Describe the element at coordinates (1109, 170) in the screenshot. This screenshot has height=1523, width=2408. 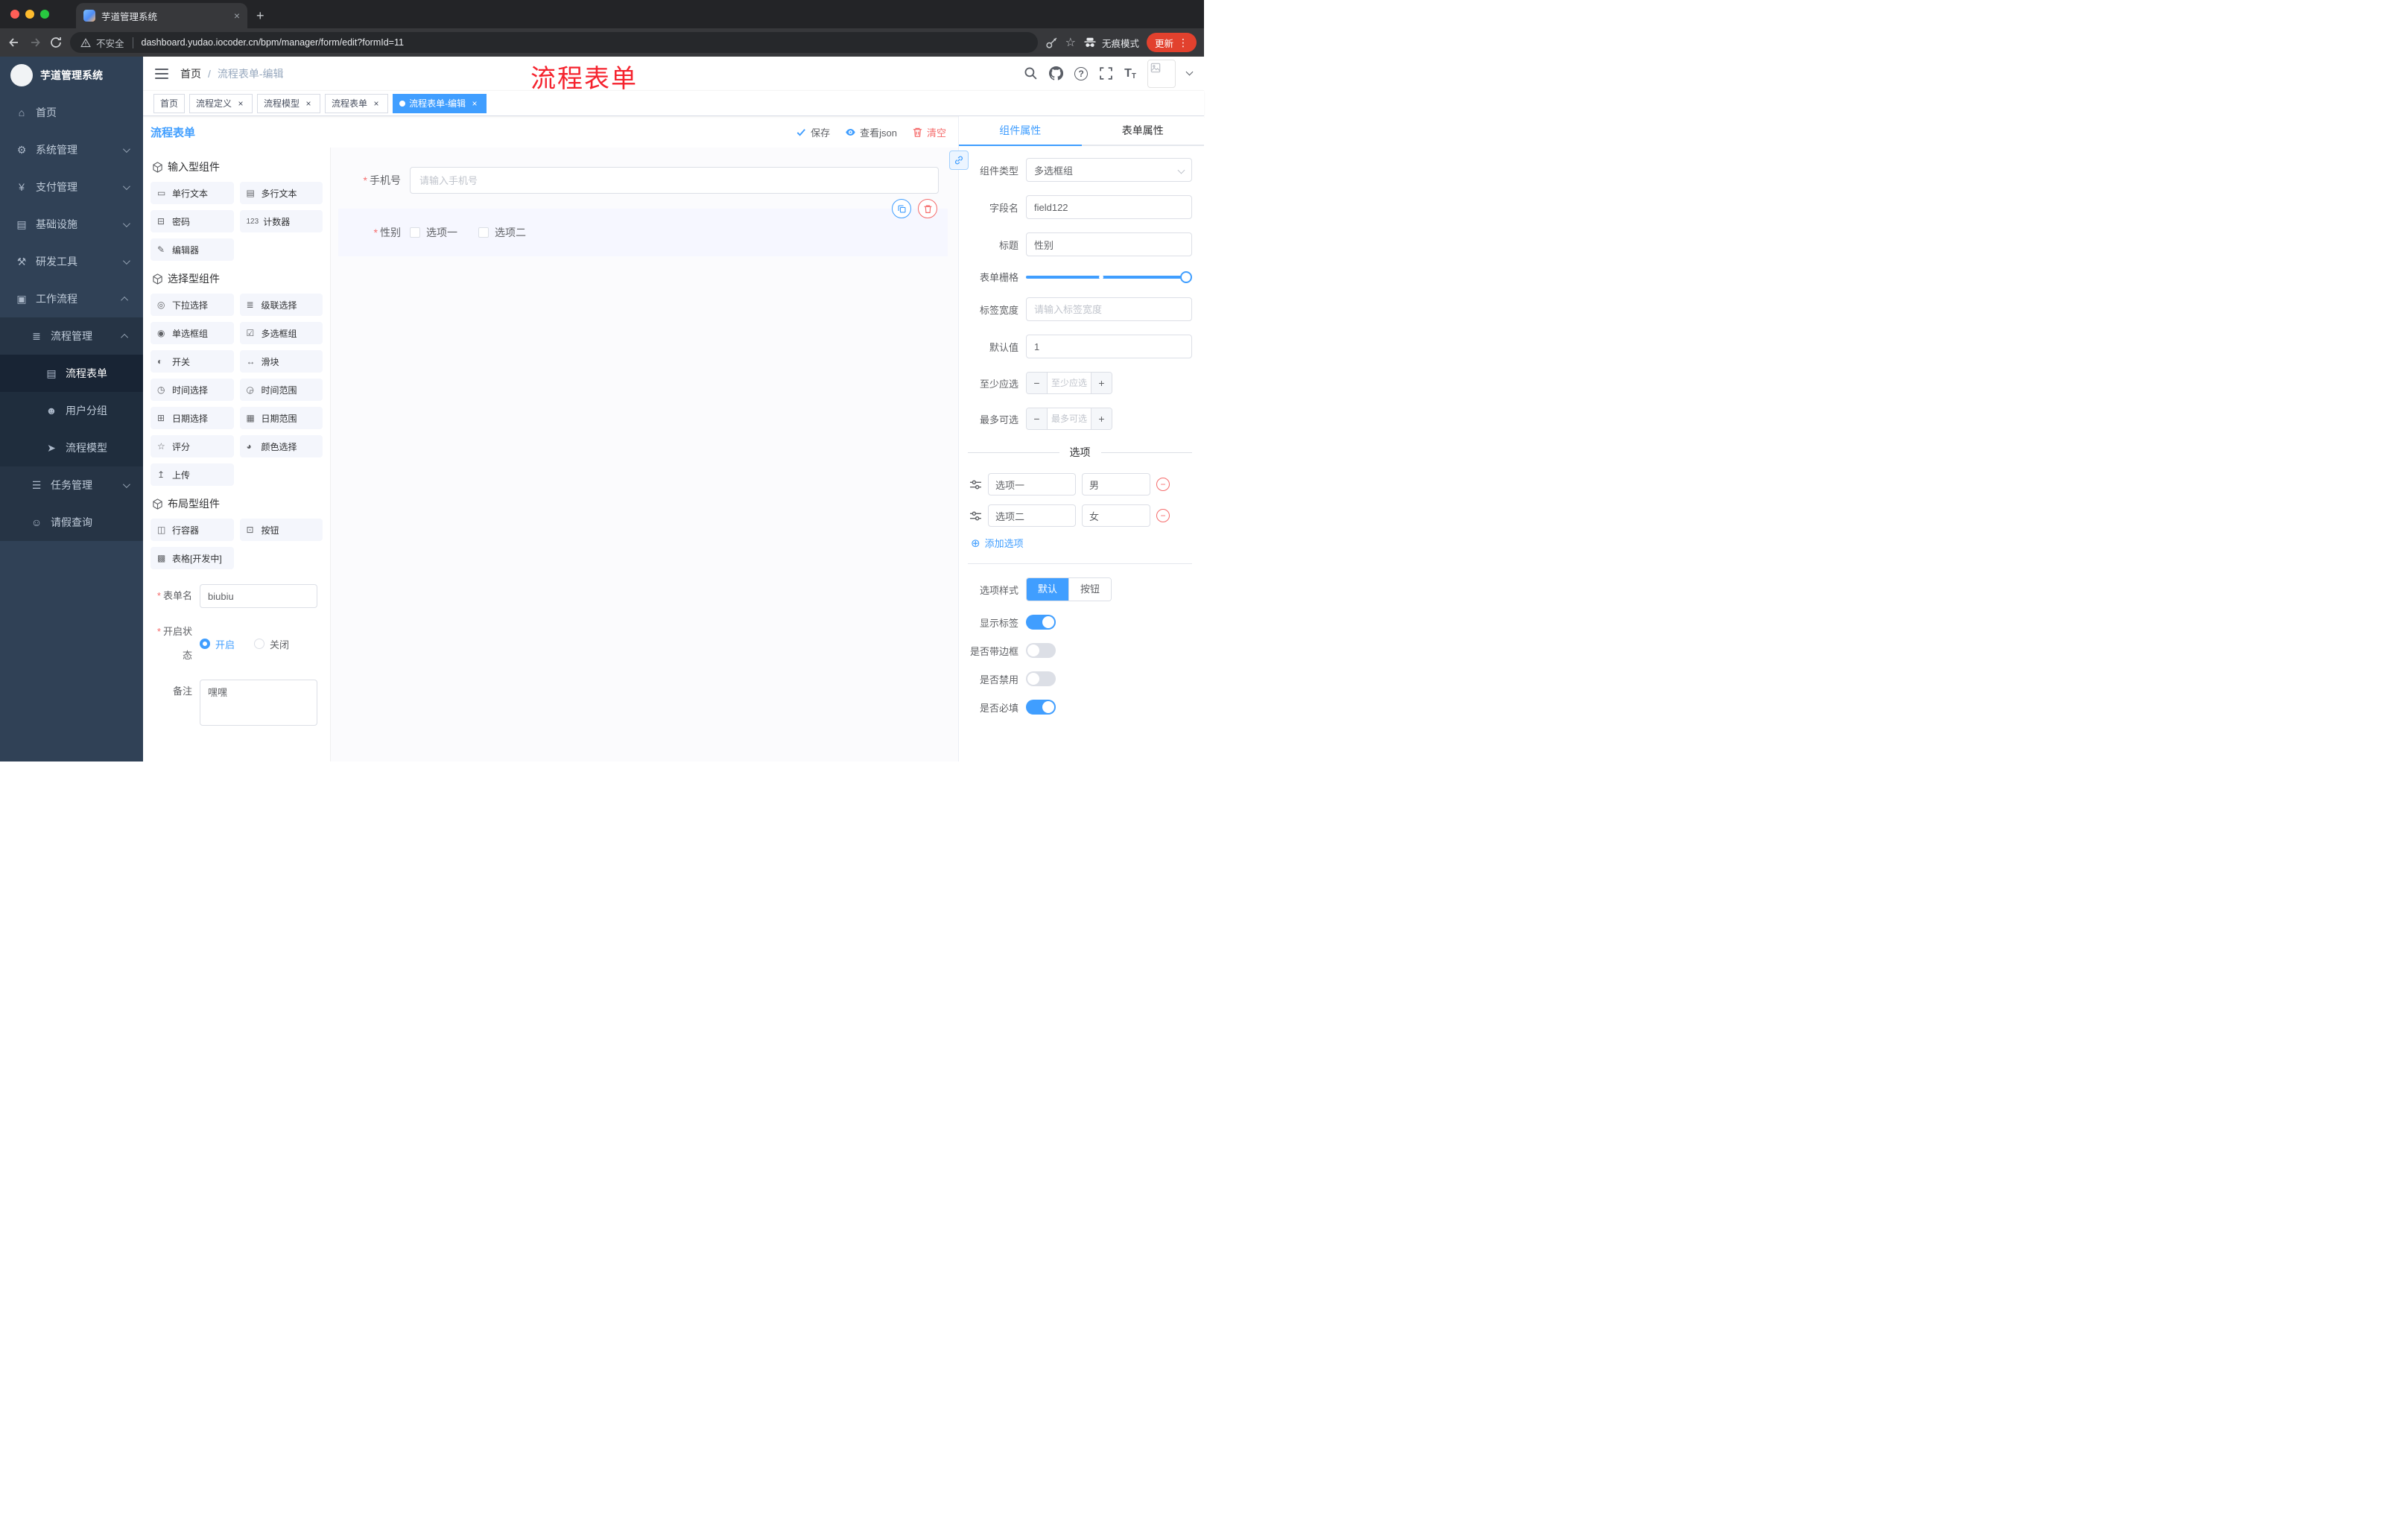
I see `component-type-select: 多选框组` at that location.